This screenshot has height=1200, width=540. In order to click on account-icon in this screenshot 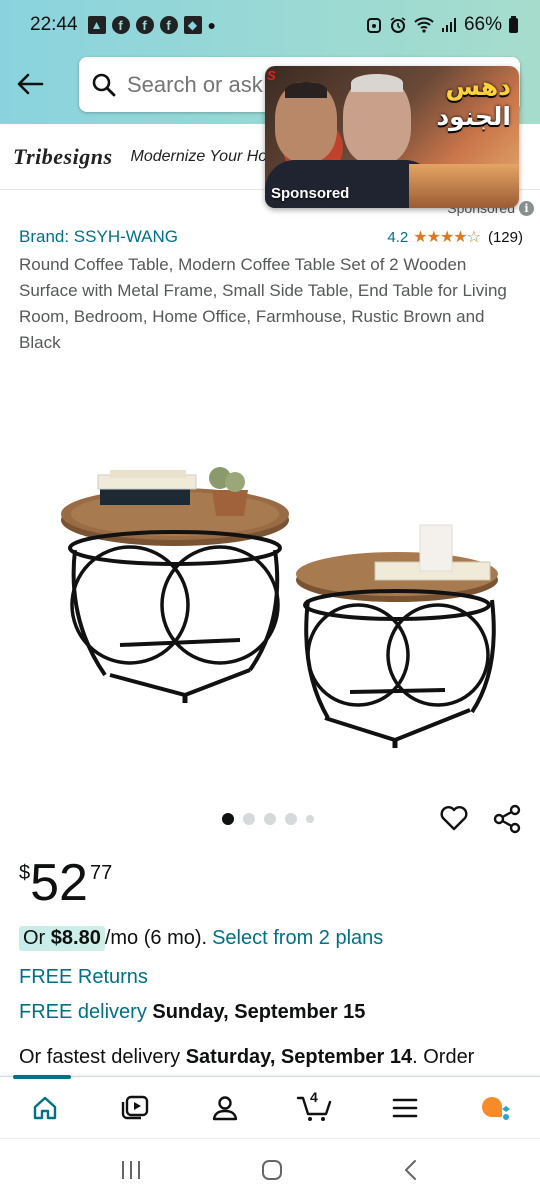, I will do `click(225, 1107)`.